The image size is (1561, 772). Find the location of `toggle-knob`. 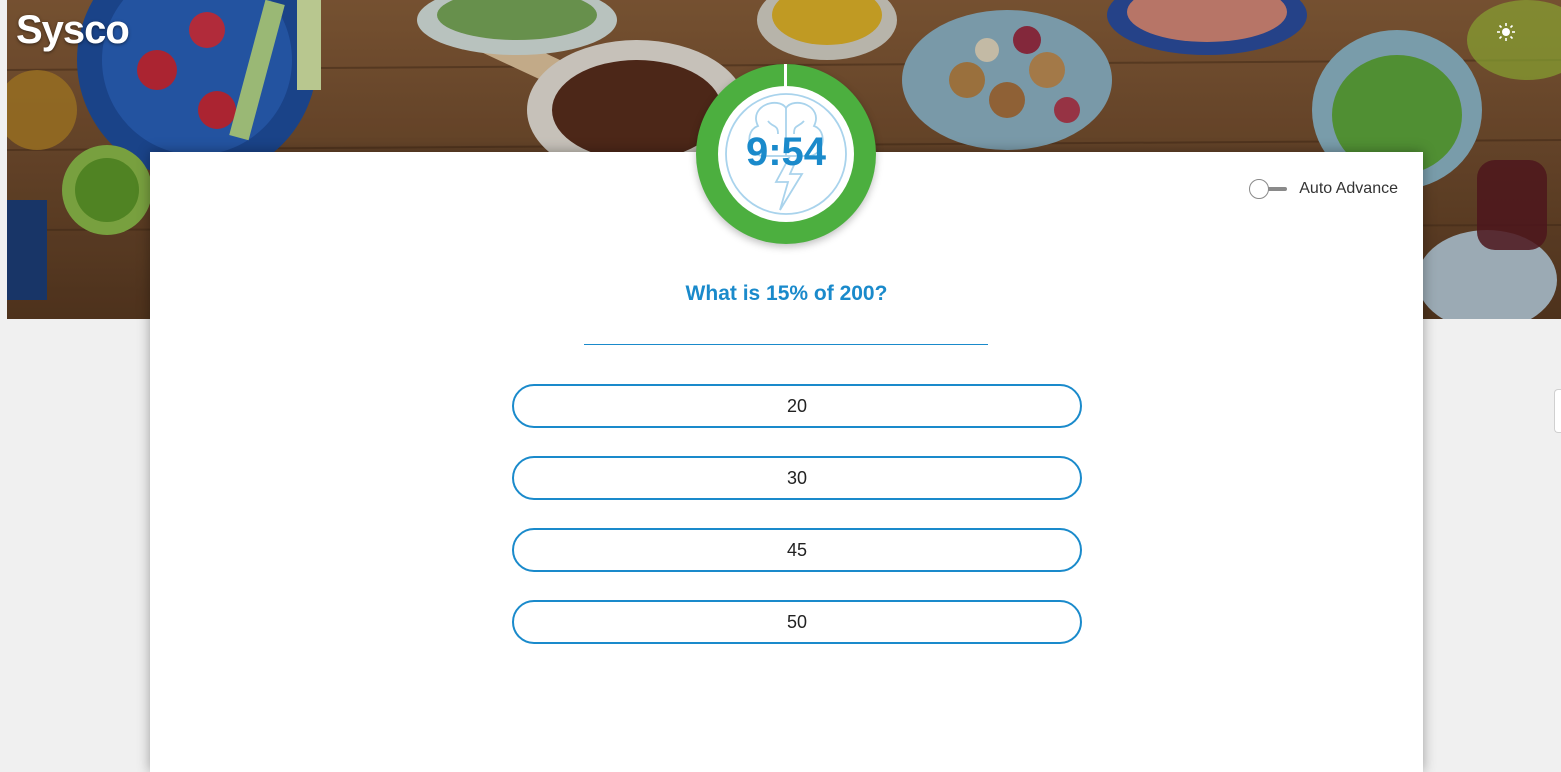

toggle-knob is located at coordinates (1259, 189).